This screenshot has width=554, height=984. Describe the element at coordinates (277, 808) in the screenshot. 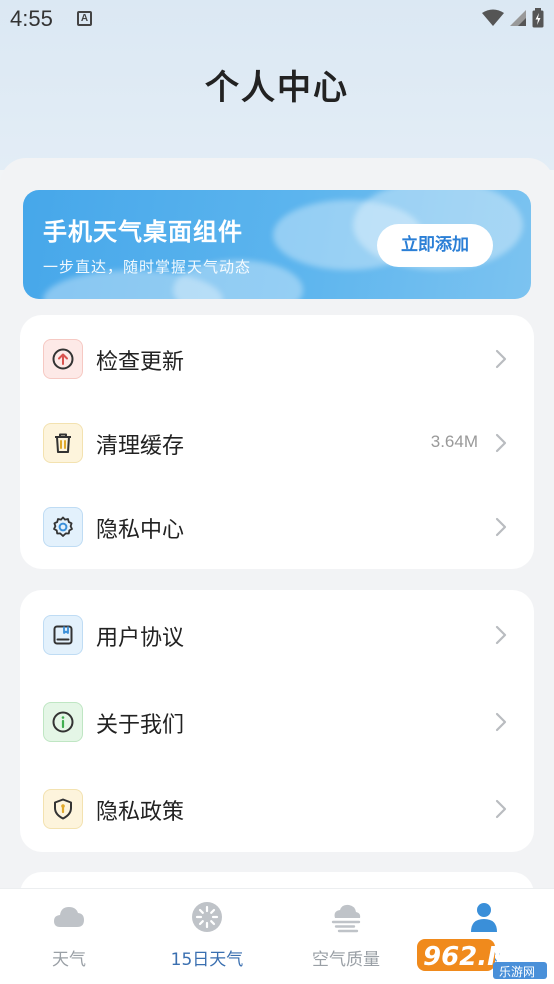

I see `menu-item-privacy-policy: 隐私政策` at that location.